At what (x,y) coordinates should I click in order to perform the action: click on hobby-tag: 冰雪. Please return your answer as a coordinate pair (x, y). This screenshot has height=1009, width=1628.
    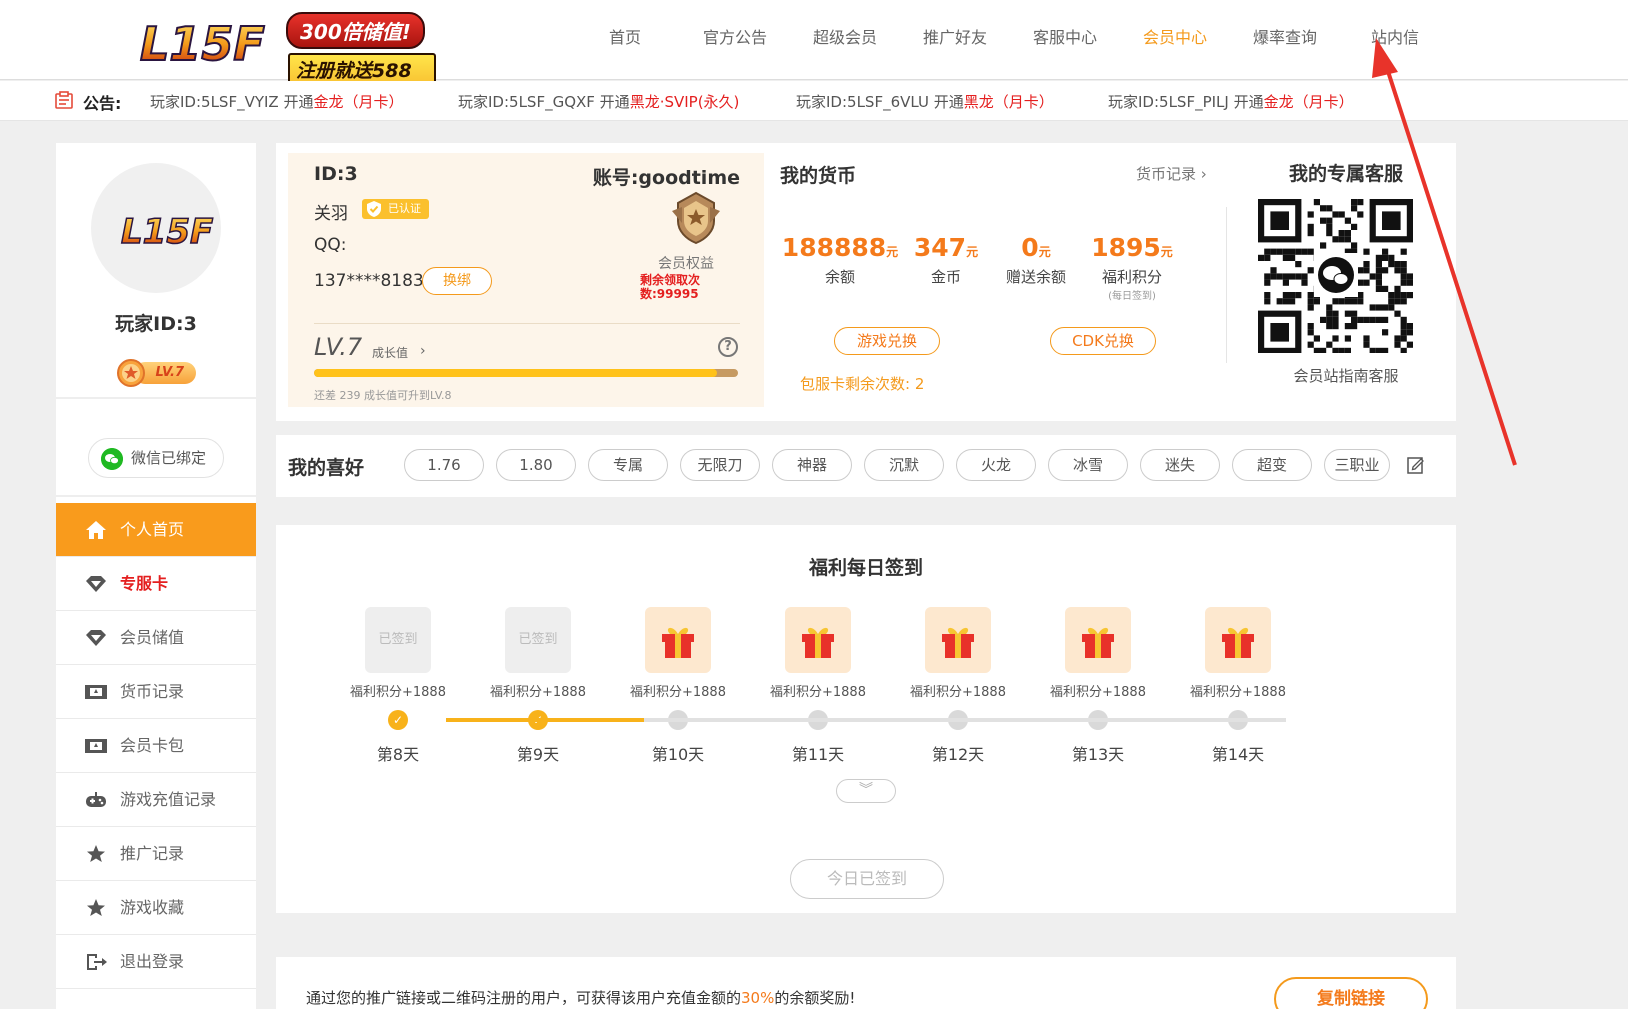
    Looking at the image, I should click on (1088, 465).